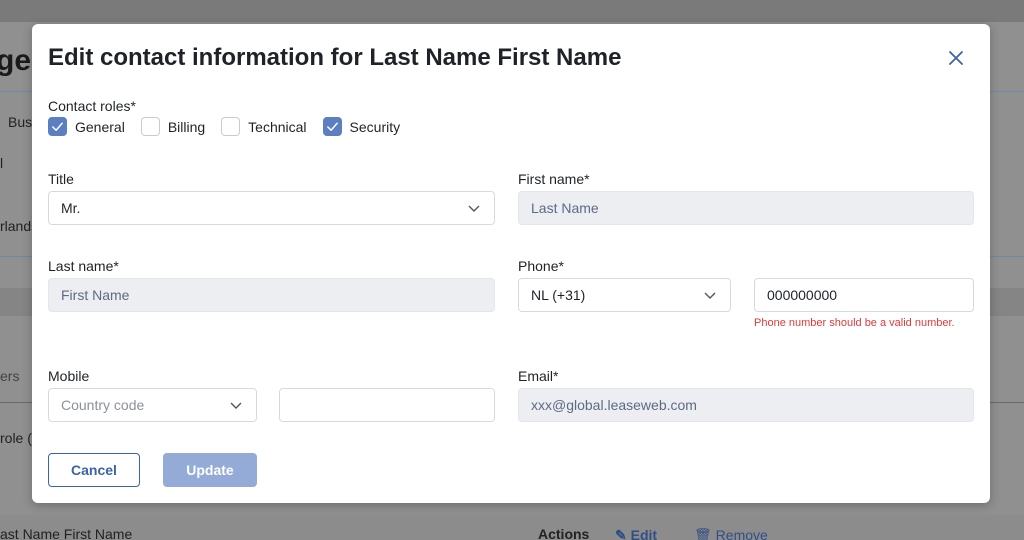  I want to click on last-name-label: Last name*, so click(83, 266).